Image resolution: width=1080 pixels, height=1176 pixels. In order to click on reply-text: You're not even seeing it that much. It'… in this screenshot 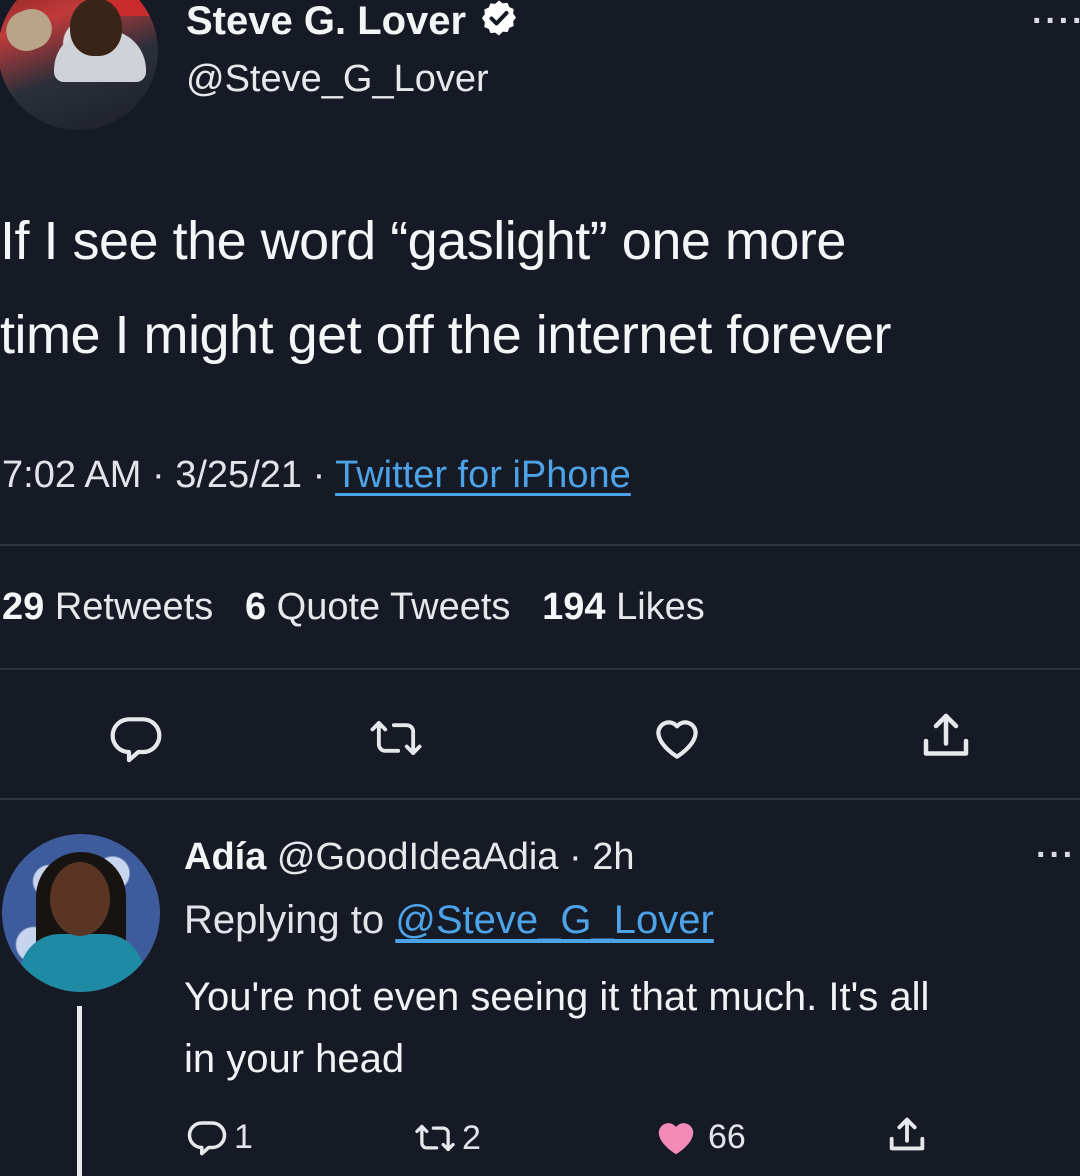, I will do `click(632, 1028)`.